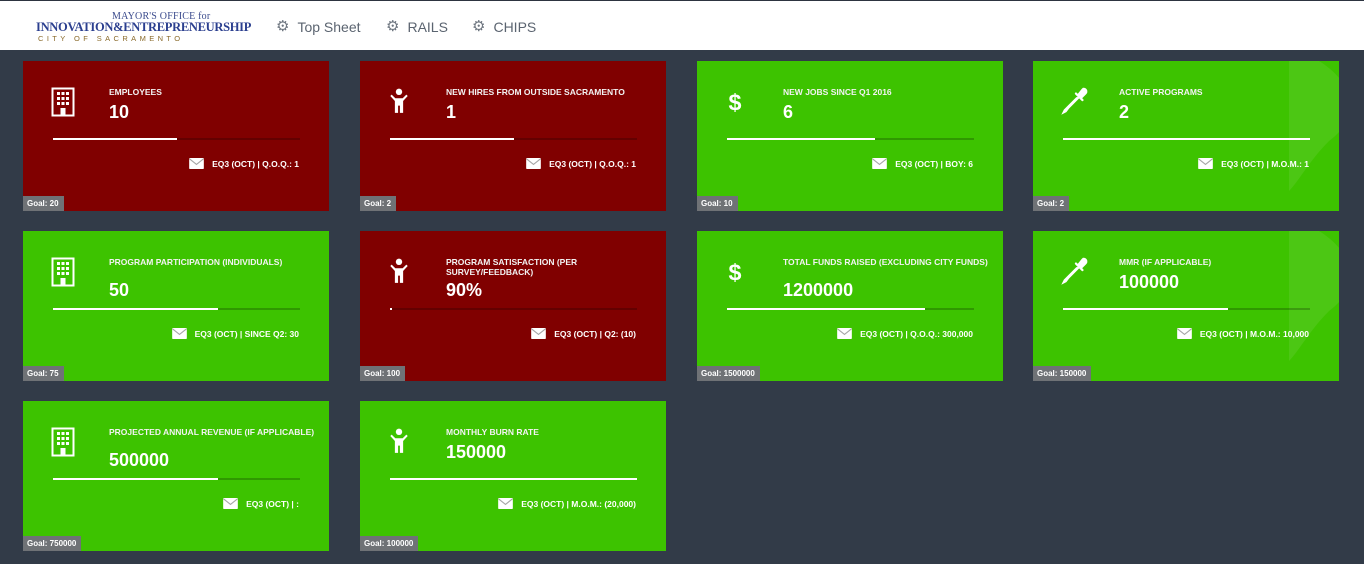 This screenshot has width=1364, height=564. I want to click on nav-item-chips: ⚙ CHIPS, so click(504, 27).